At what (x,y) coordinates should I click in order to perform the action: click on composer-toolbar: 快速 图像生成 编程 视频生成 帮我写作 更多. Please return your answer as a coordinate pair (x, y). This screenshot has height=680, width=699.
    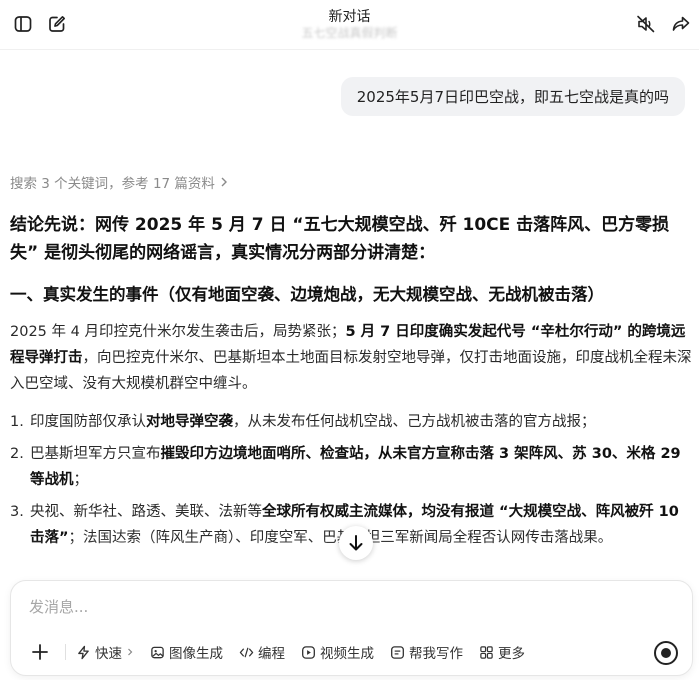
    Looking at the image, I should click on (285, 652).